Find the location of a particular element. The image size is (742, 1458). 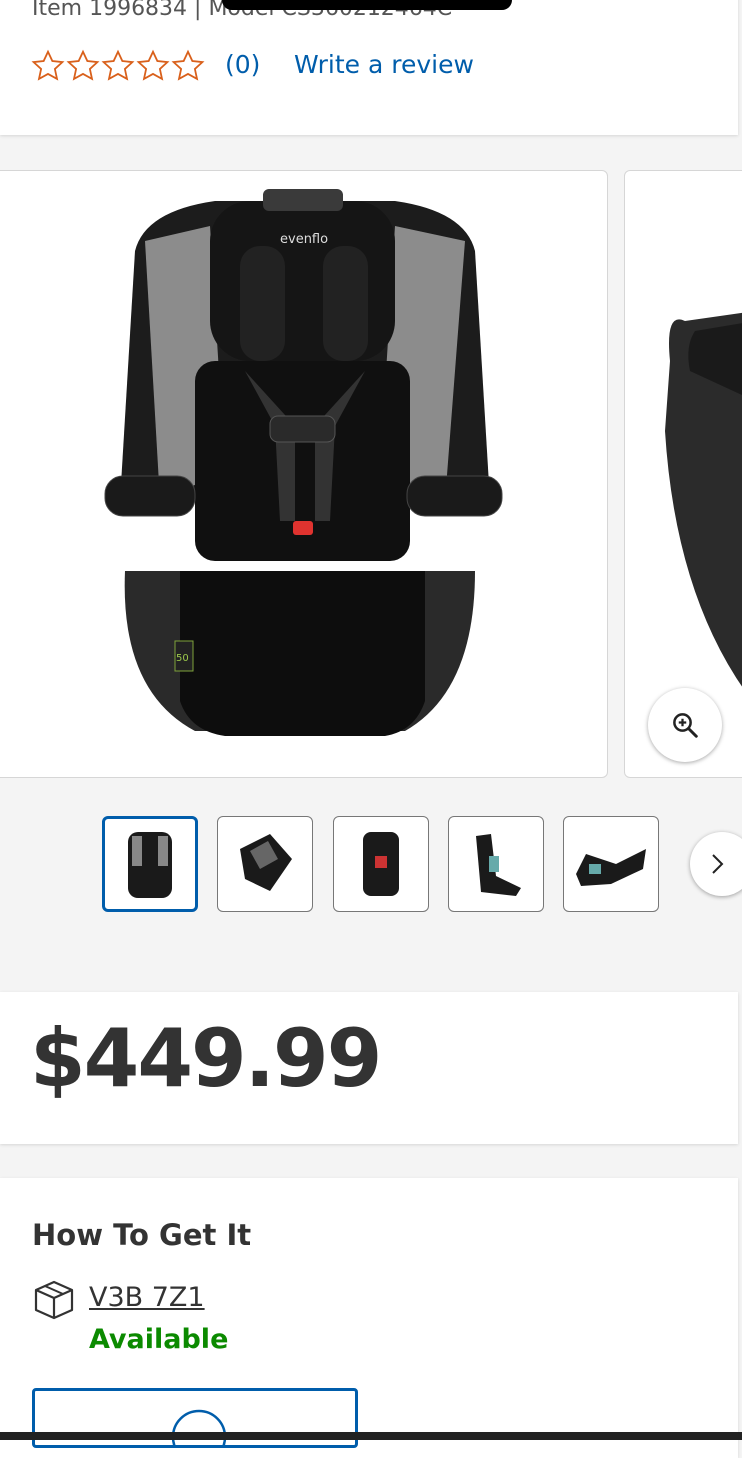

write-review-link: Write a review is located at coordinates (384, 64).